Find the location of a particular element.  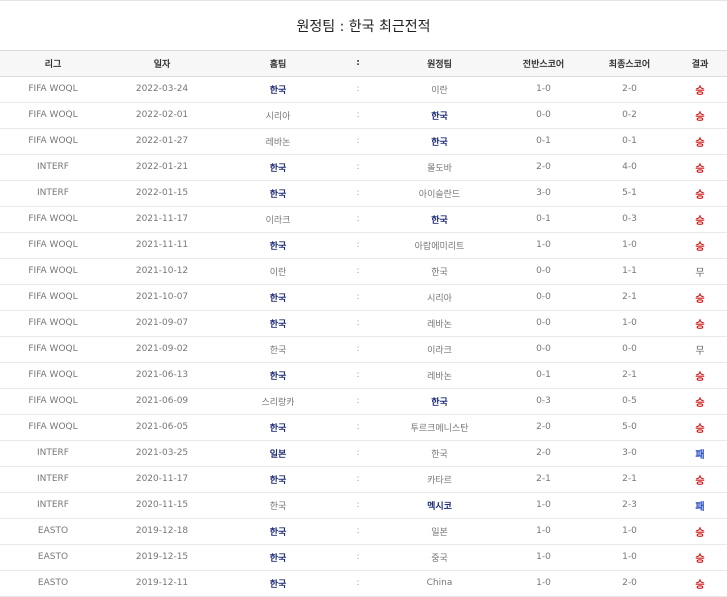

cell-date: 2021-09-07 is located at coordinates (162, 323).